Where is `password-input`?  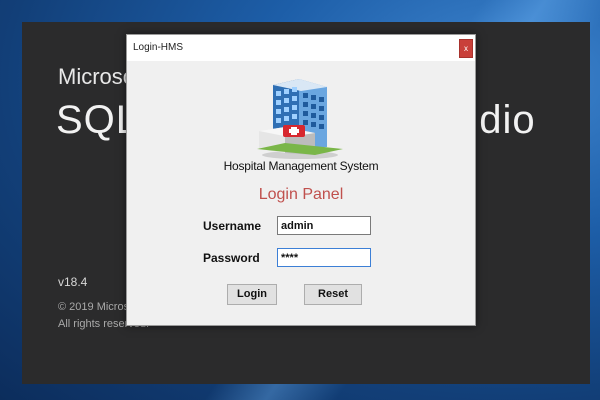 password-input is located at coordinates (324, 257).